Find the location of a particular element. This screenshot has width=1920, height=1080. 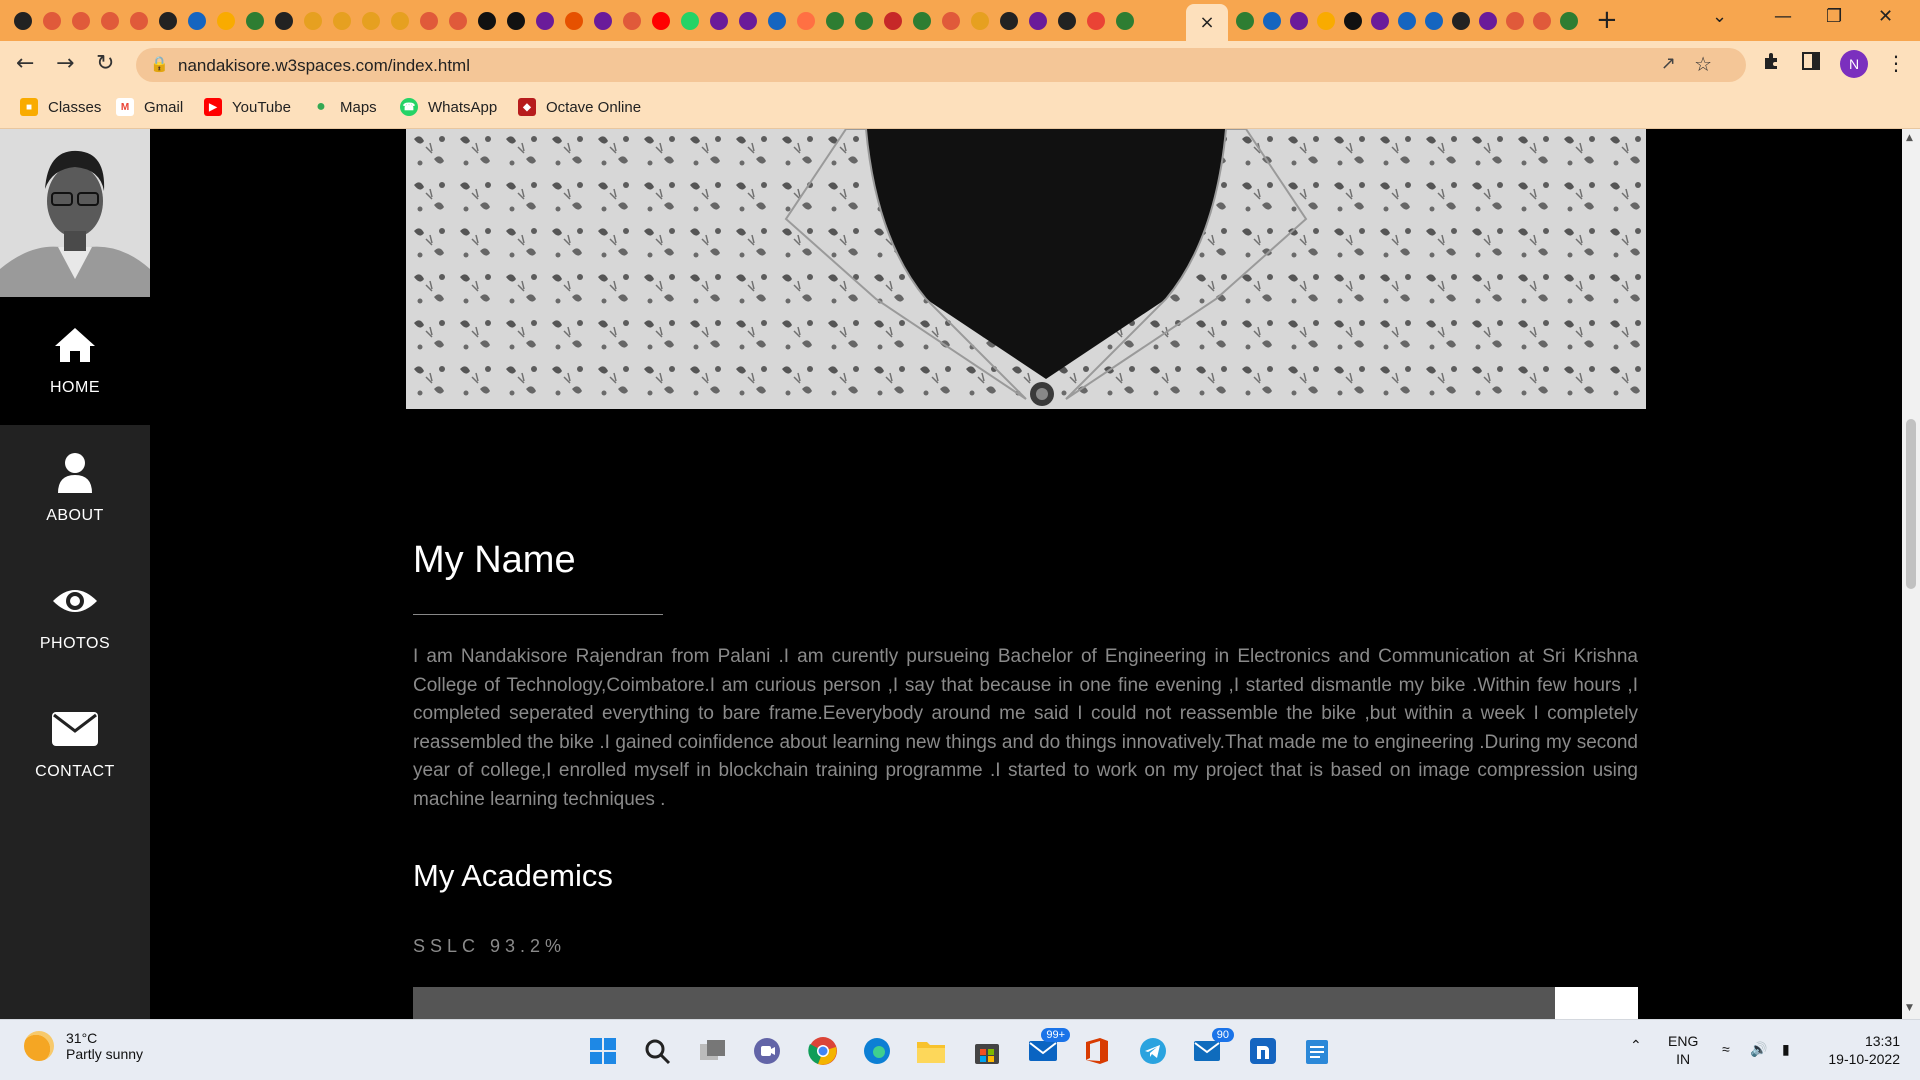

scrollbar-thumb is located at coordinates (1911, 504).